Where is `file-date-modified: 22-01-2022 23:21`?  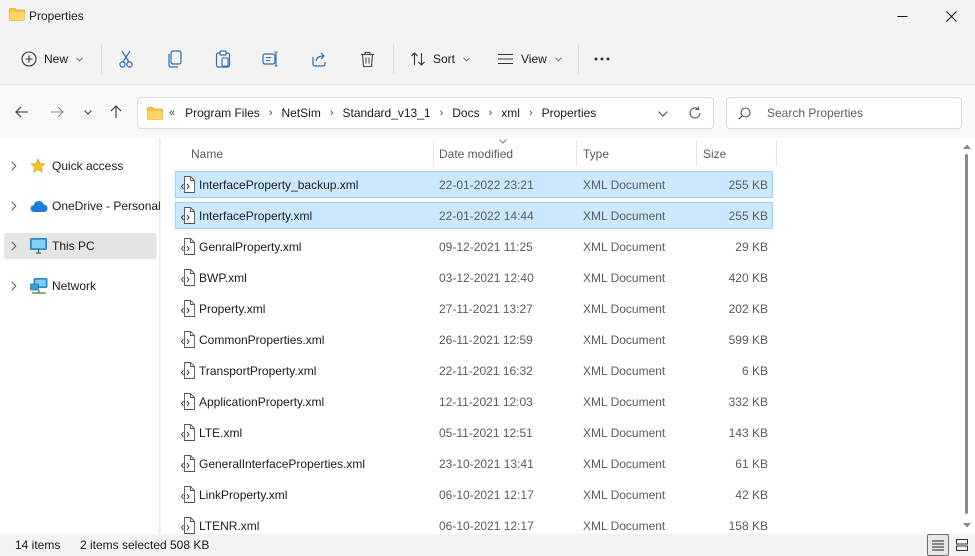
file-date-modified: 22-01-2022 23:21 is located at coordinates (486, 185).